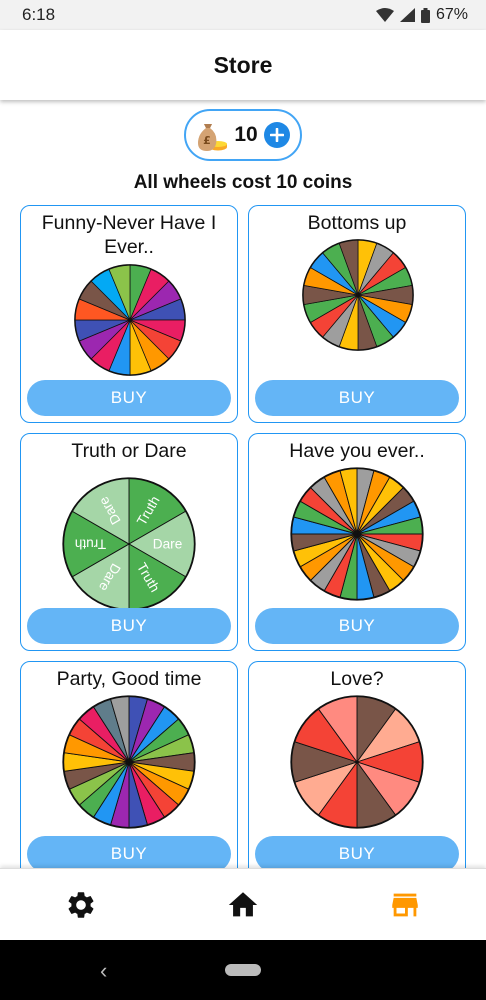  I want to click on nav-home, so click(243, 905).